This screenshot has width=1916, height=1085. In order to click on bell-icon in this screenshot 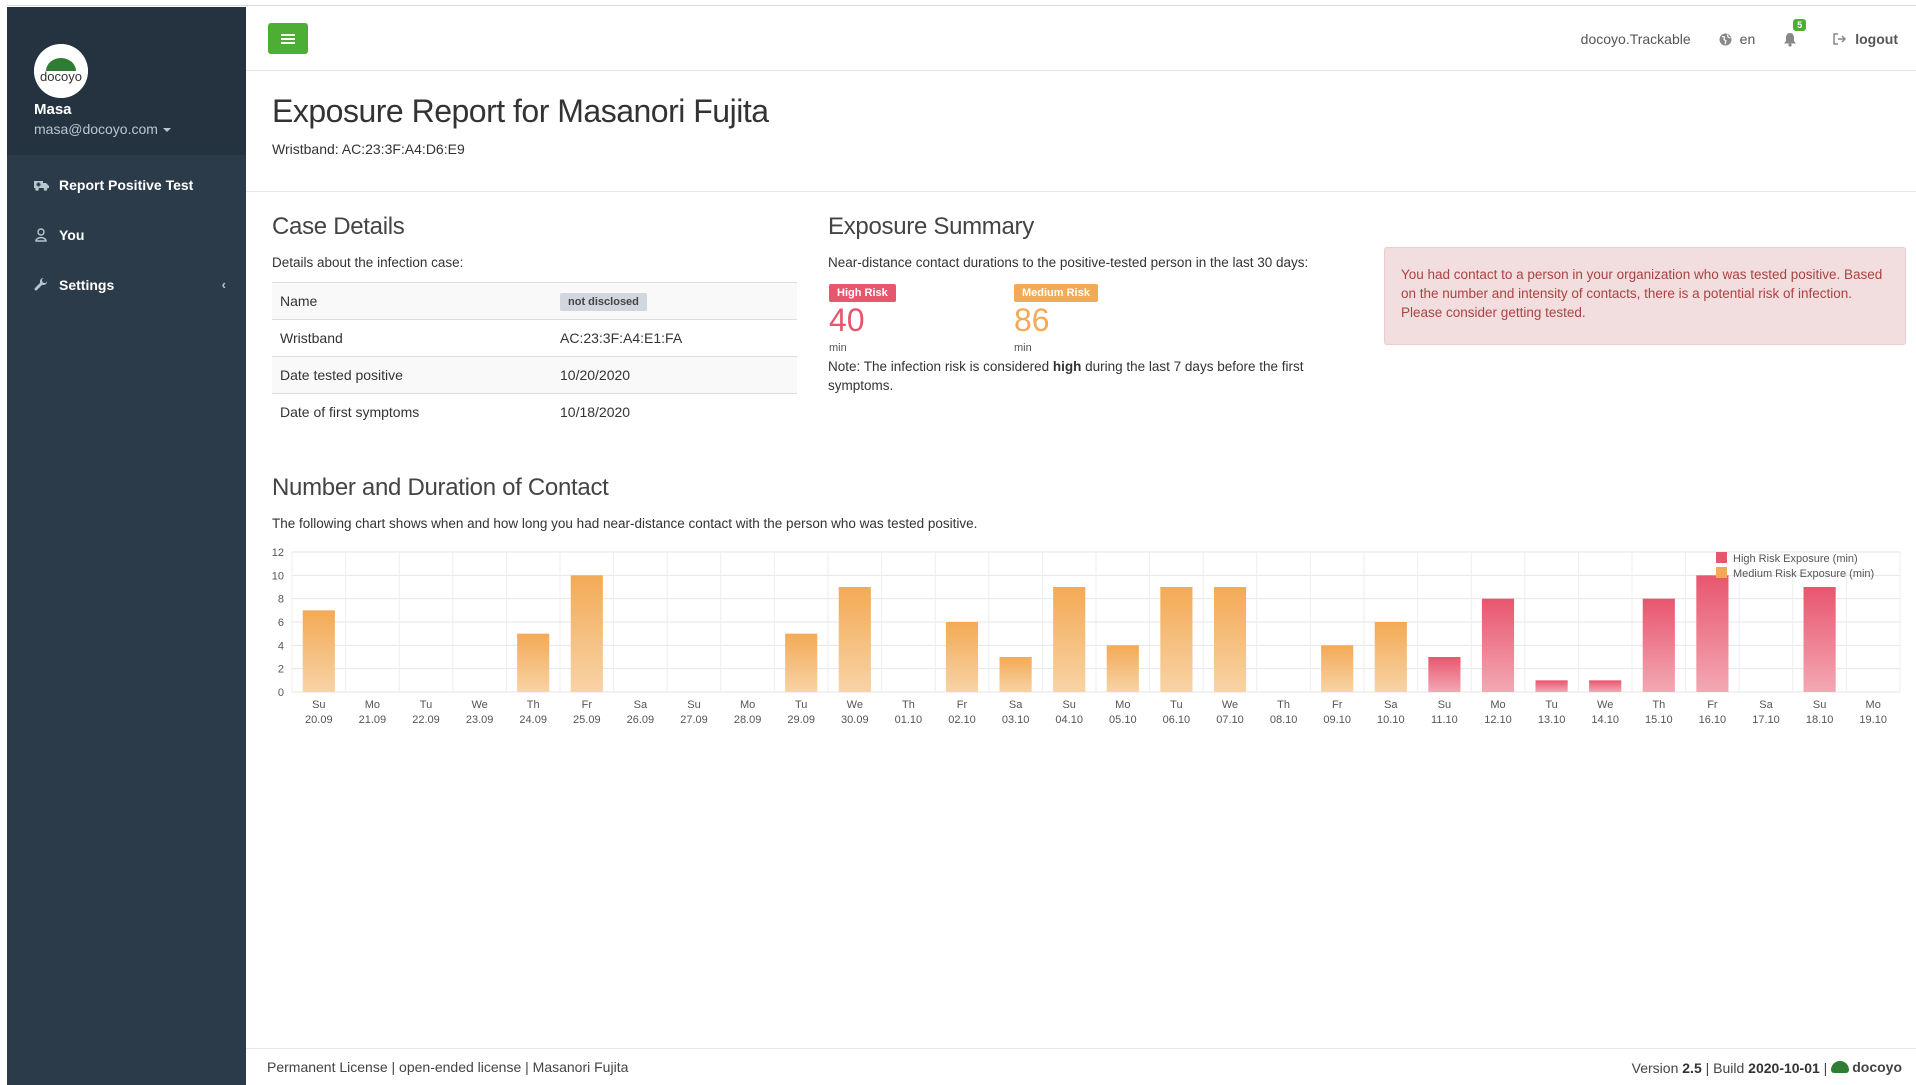, I will do `click(1790, 39)`.